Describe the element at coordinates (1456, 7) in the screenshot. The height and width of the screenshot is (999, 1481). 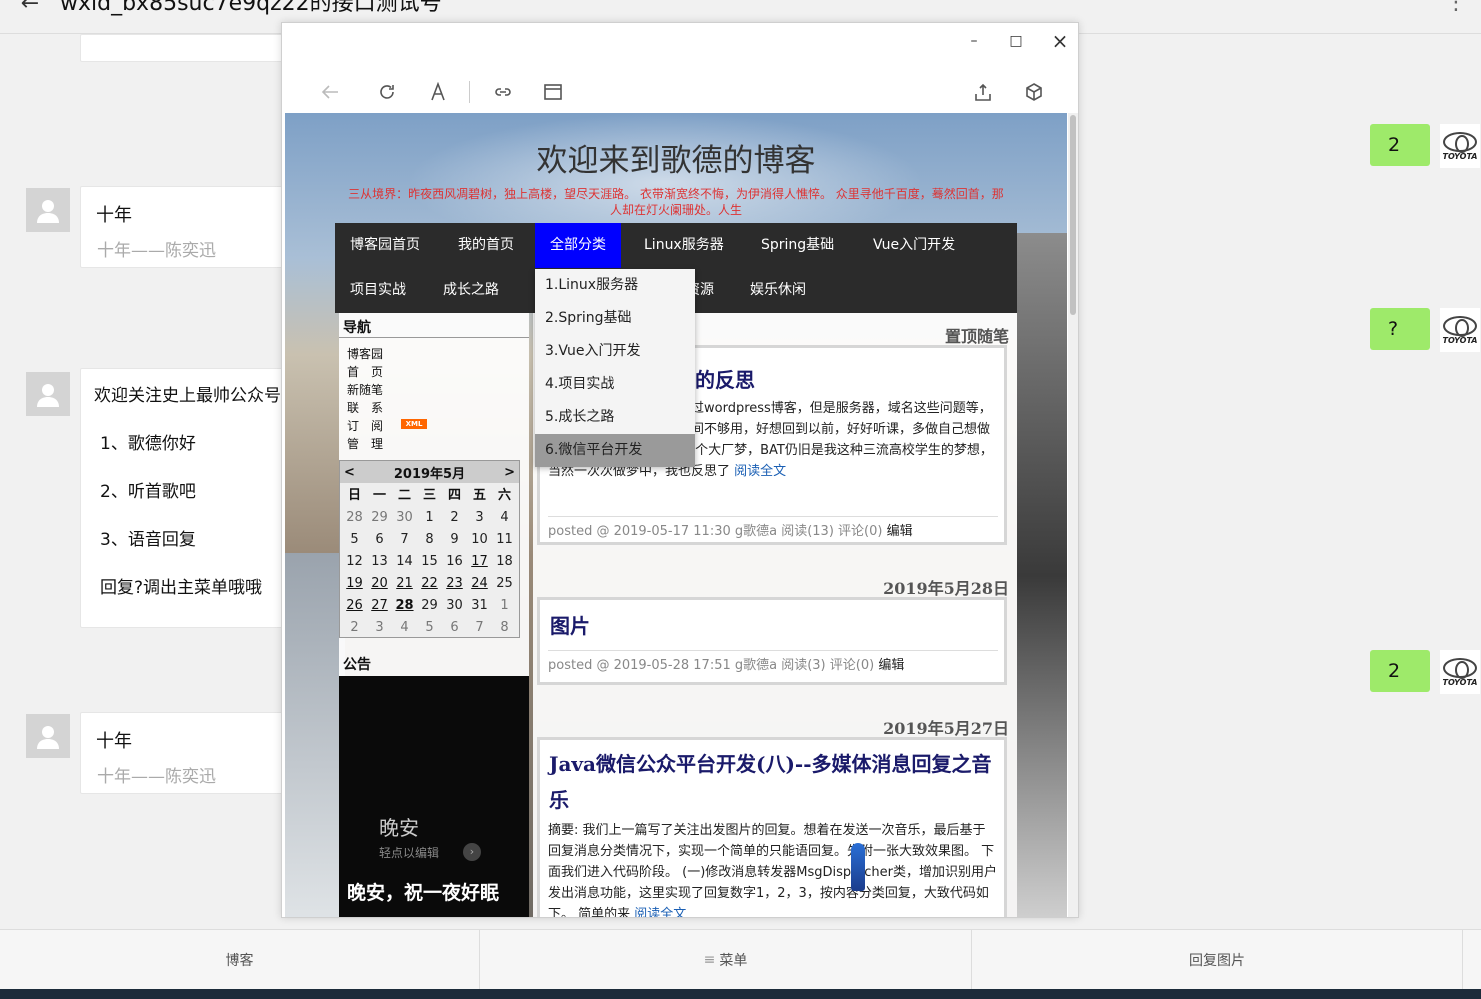
I see `more-icon: ⋮` at that location.